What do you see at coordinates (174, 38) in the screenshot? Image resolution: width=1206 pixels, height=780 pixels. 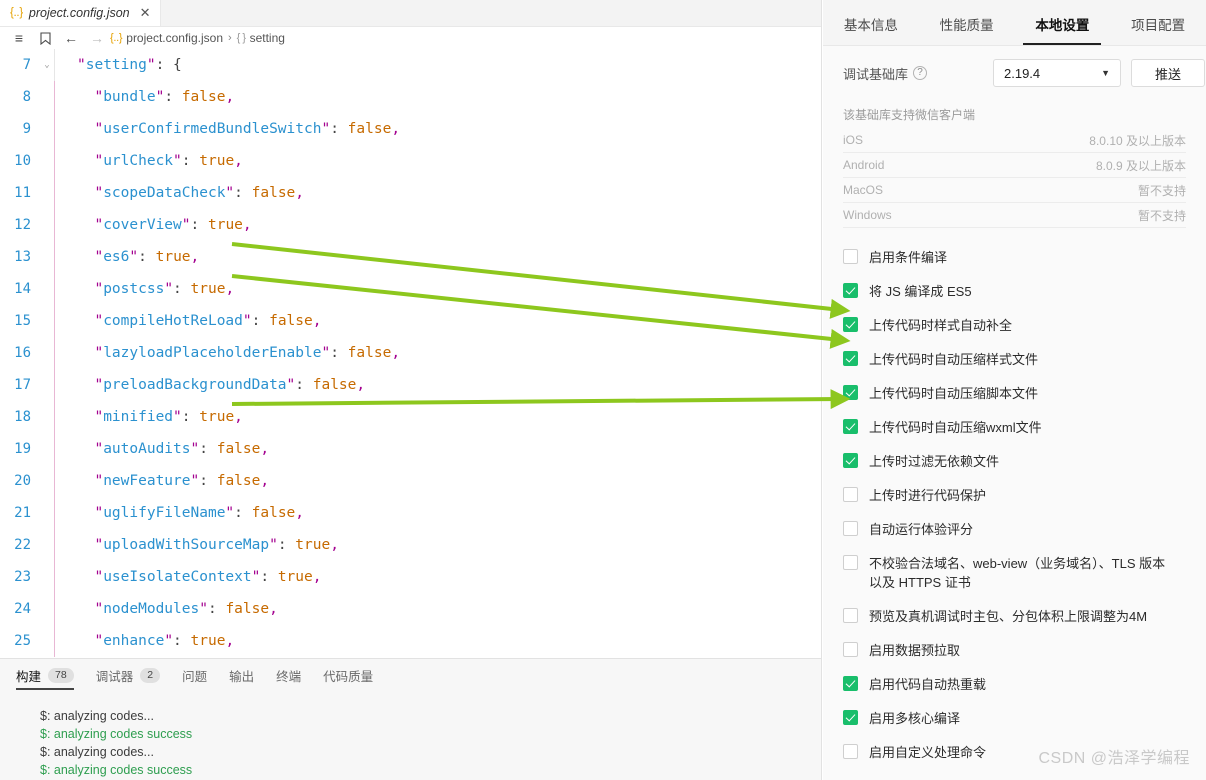 I see `breadcrumb-file: project.config.json` at bounding box center [174, 38].